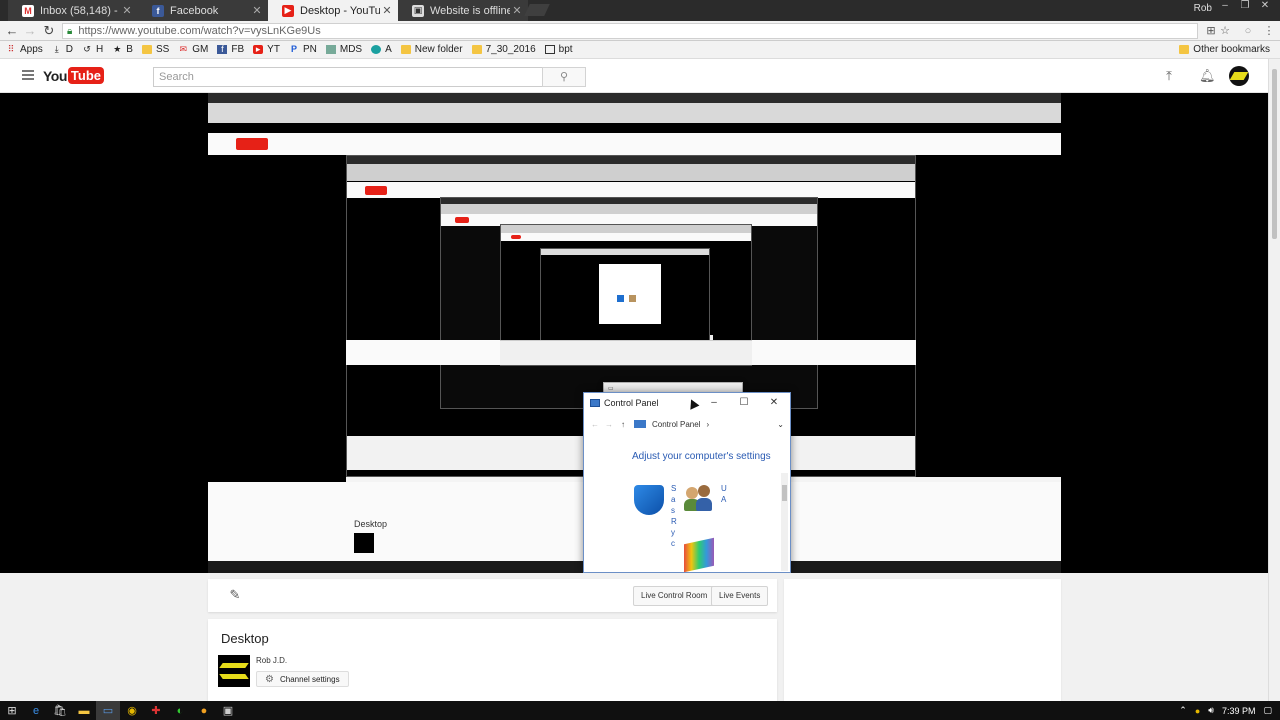  I want to click on bookmark-yt: ▸ YT, so click(266, 49).